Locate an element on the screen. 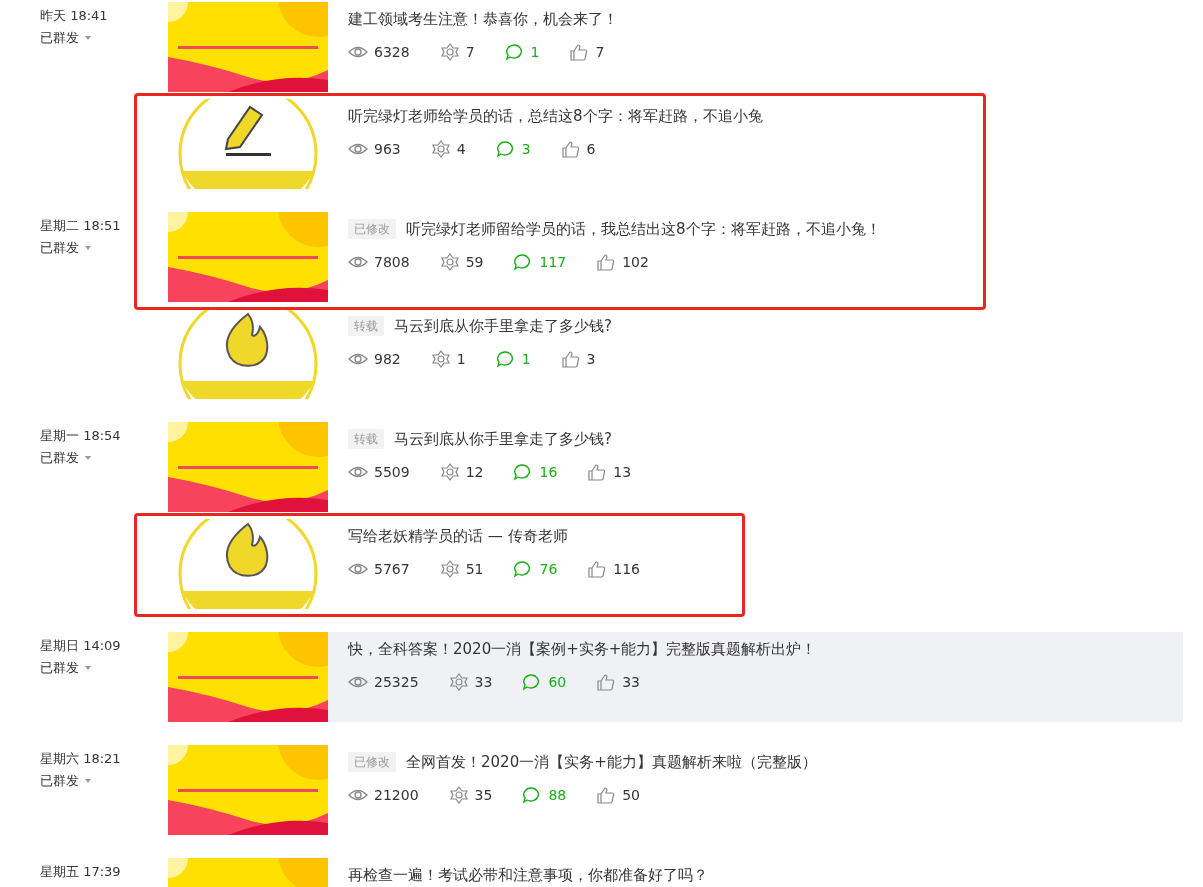 Image resolution: width=1203 pixels, height=887 pixels. shares-count: 4 is located at coordinates (461, 149).